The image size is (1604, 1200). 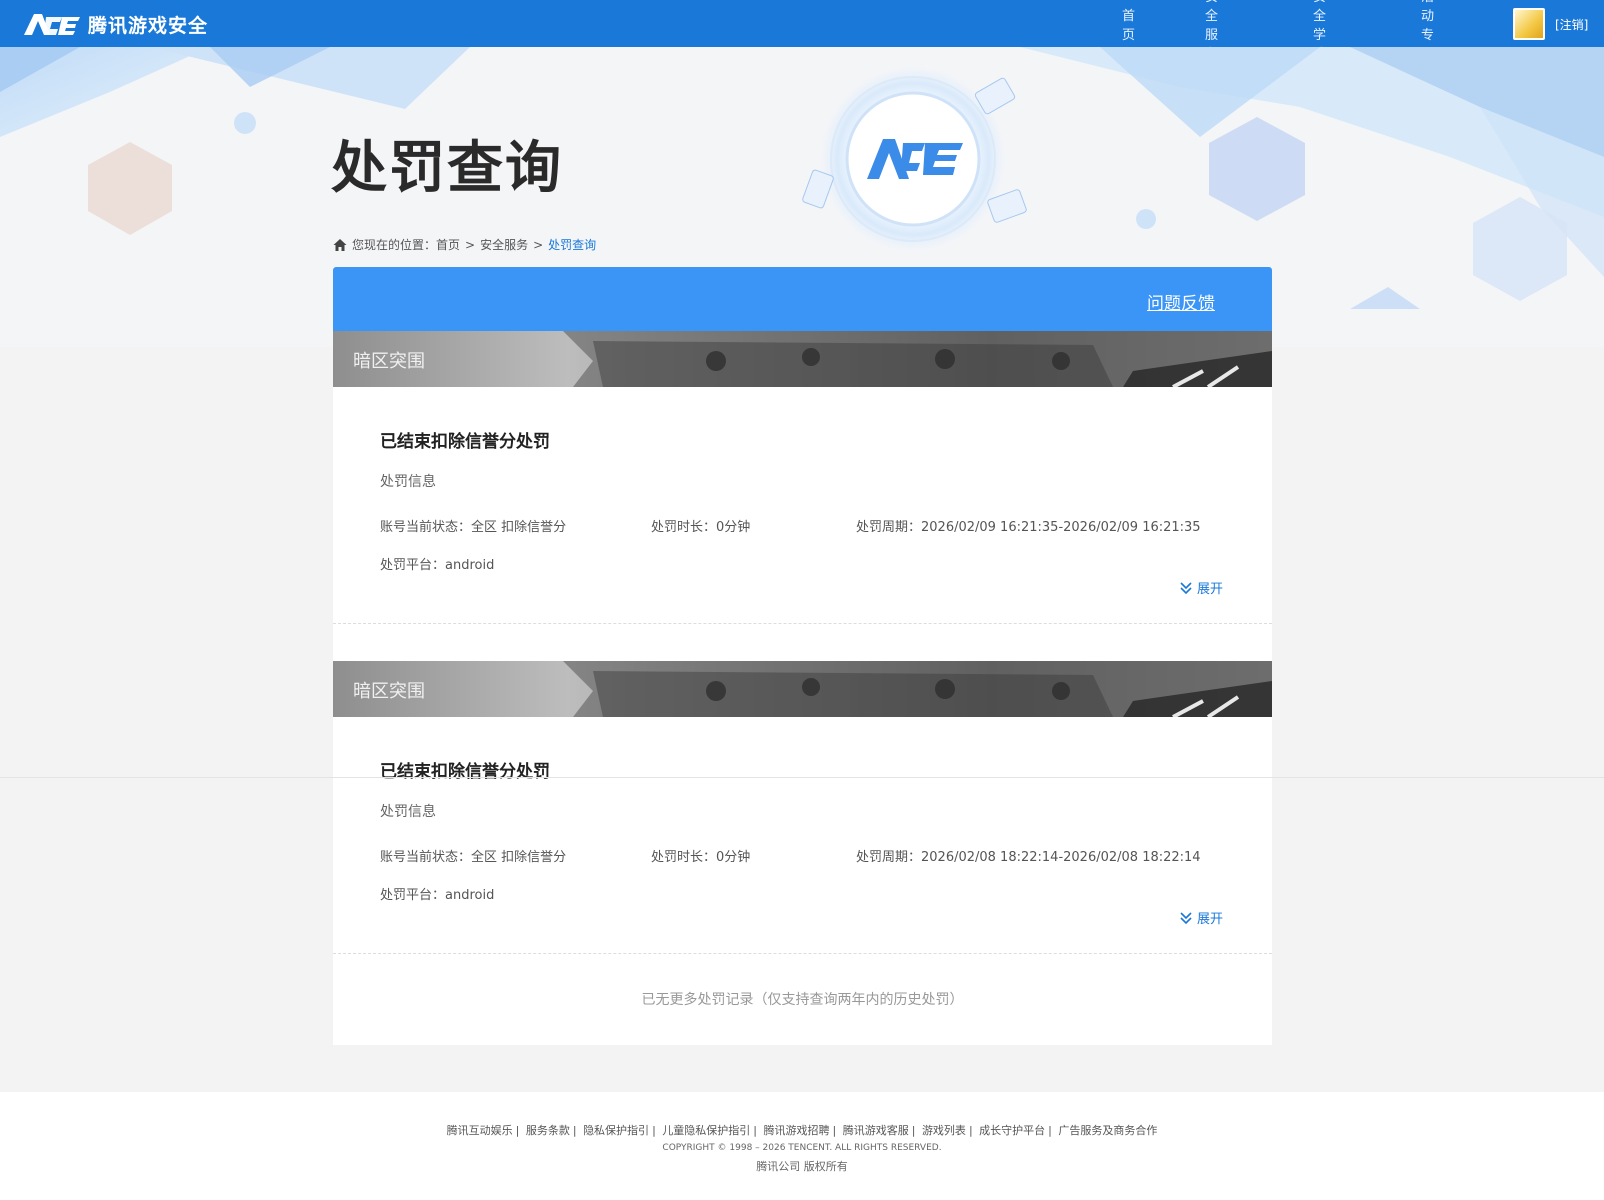 What do you see at coordinates (802, 1166) in the screenshot?
I see `company-notice: 腾讯公司 版权所有` at bounding box center [802, 1166].